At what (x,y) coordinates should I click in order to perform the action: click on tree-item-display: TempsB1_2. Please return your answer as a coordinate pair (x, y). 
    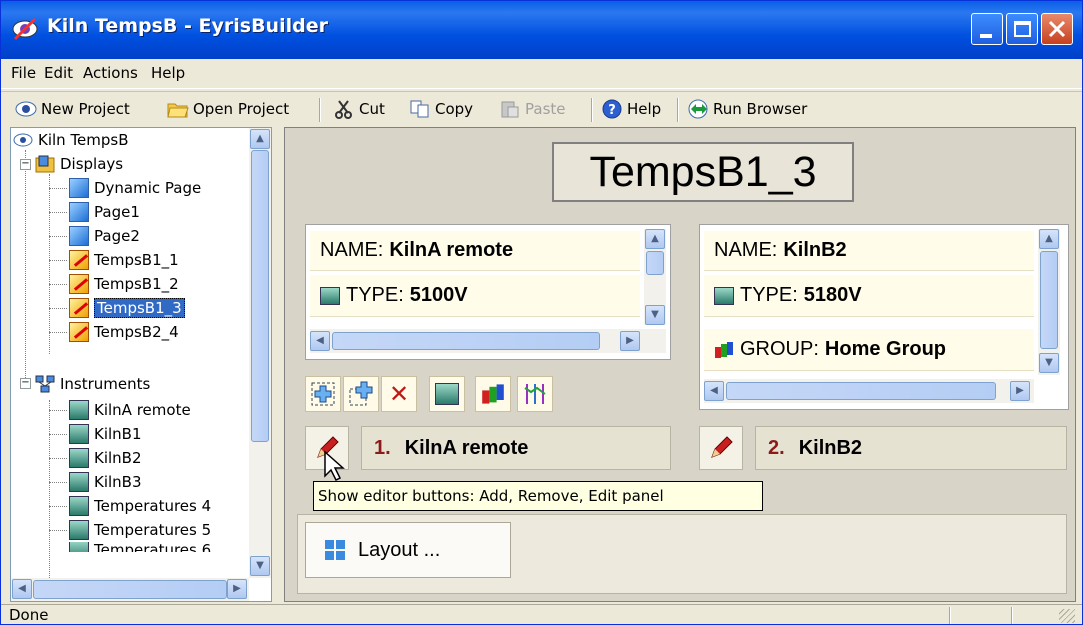
    Looking at the image, I should click on (124, 284).